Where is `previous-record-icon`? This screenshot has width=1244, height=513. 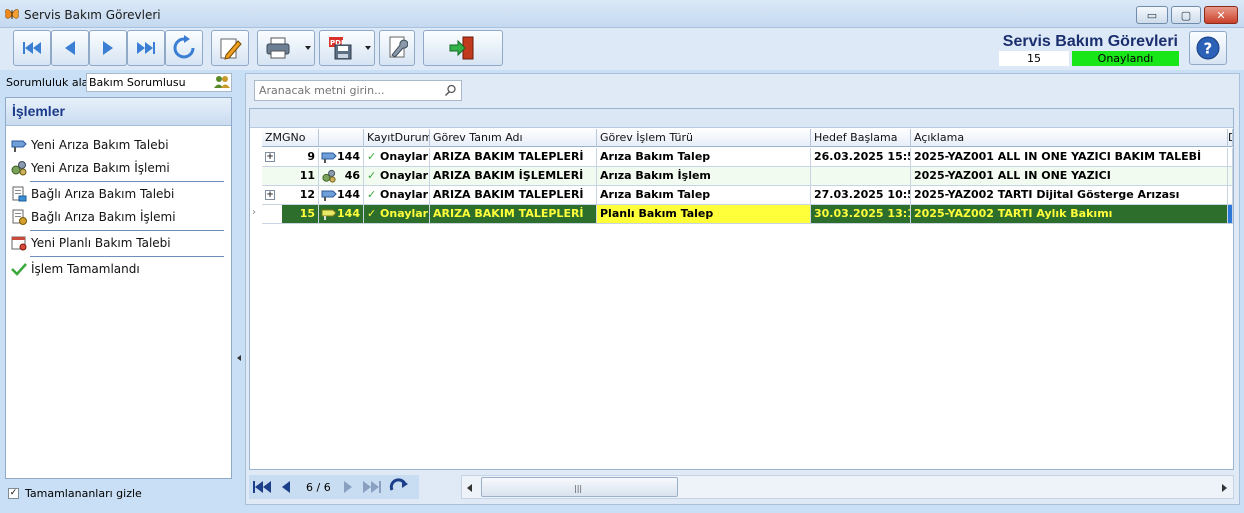 previous-record-icon is located at coordinates (70, 48).